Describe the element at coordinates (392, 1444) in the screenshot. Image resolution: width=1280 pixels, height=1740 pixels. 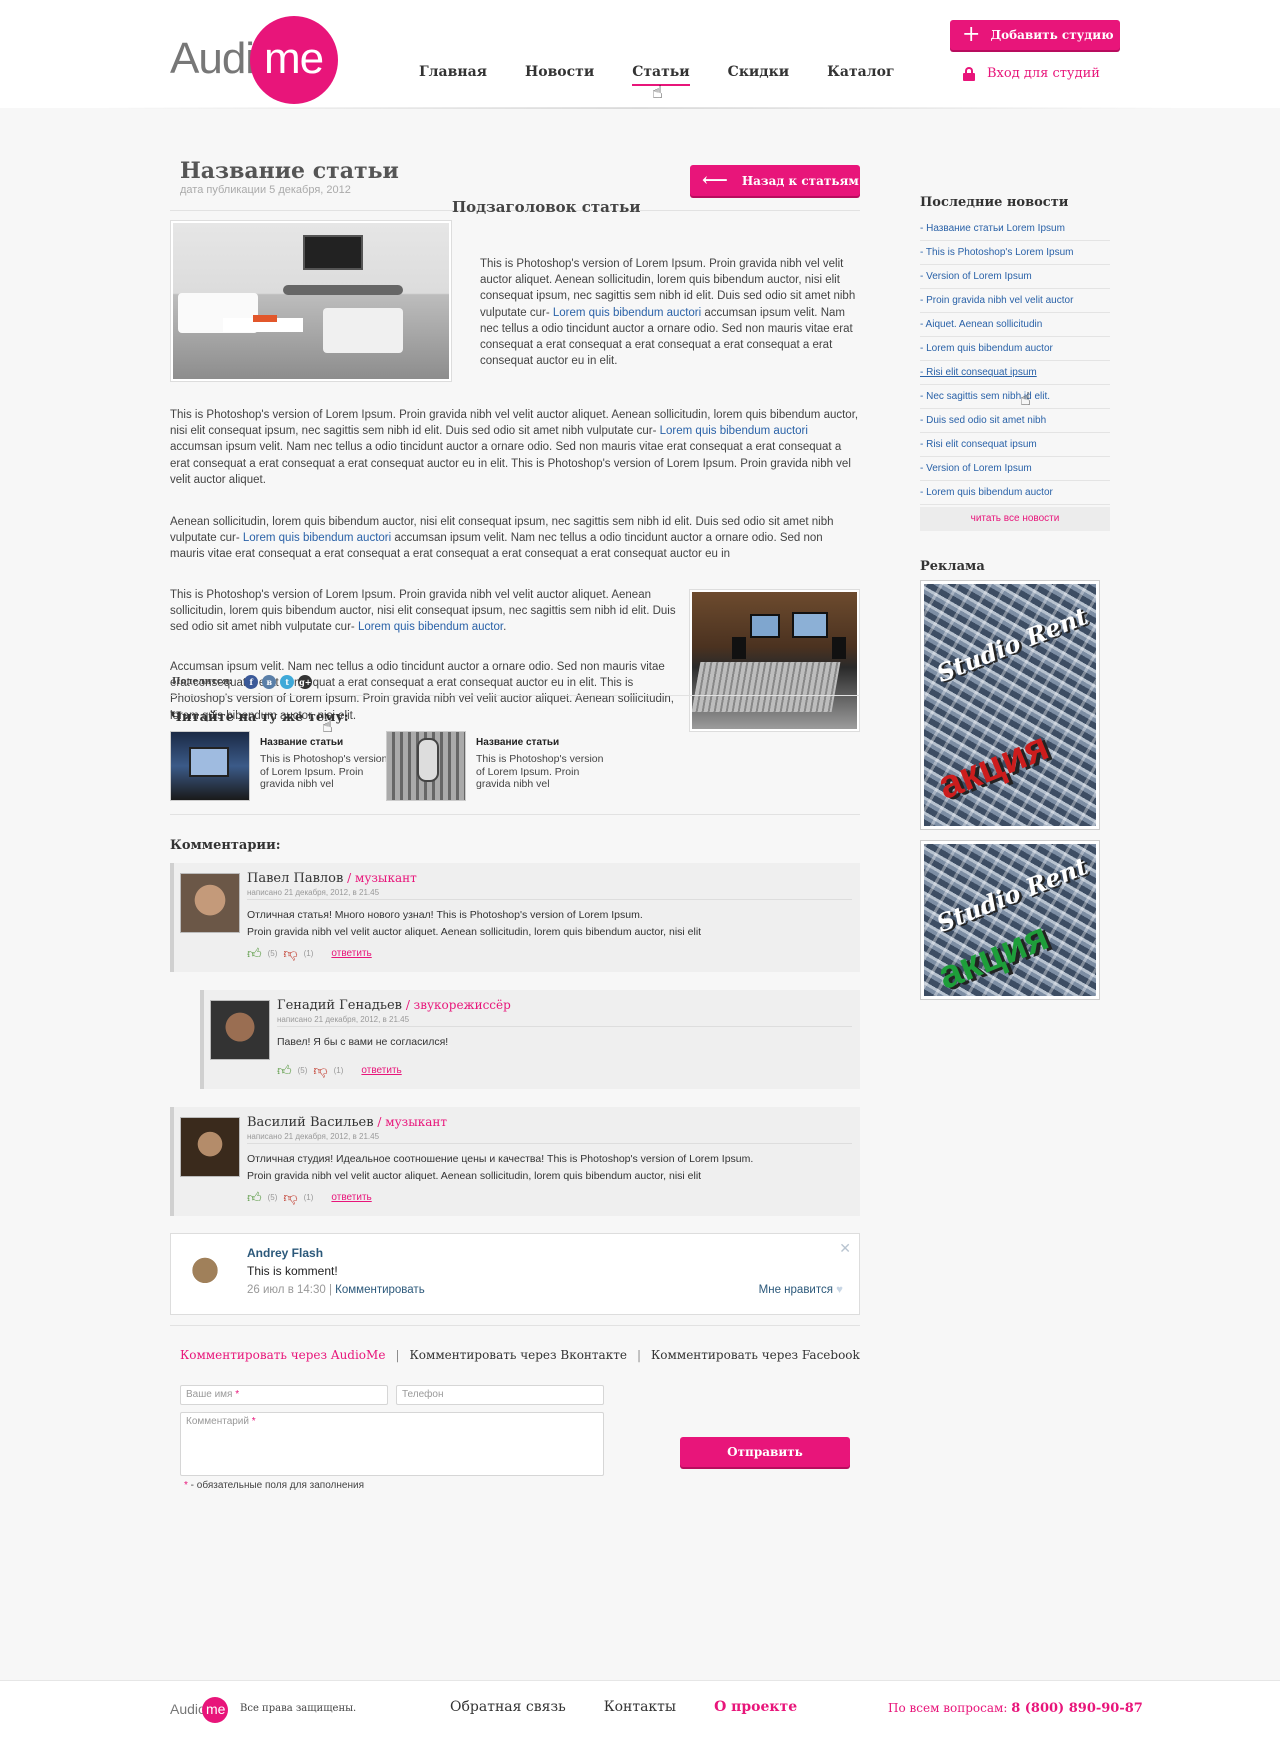
I see `comment-textarea: Комментарий *` at that location.